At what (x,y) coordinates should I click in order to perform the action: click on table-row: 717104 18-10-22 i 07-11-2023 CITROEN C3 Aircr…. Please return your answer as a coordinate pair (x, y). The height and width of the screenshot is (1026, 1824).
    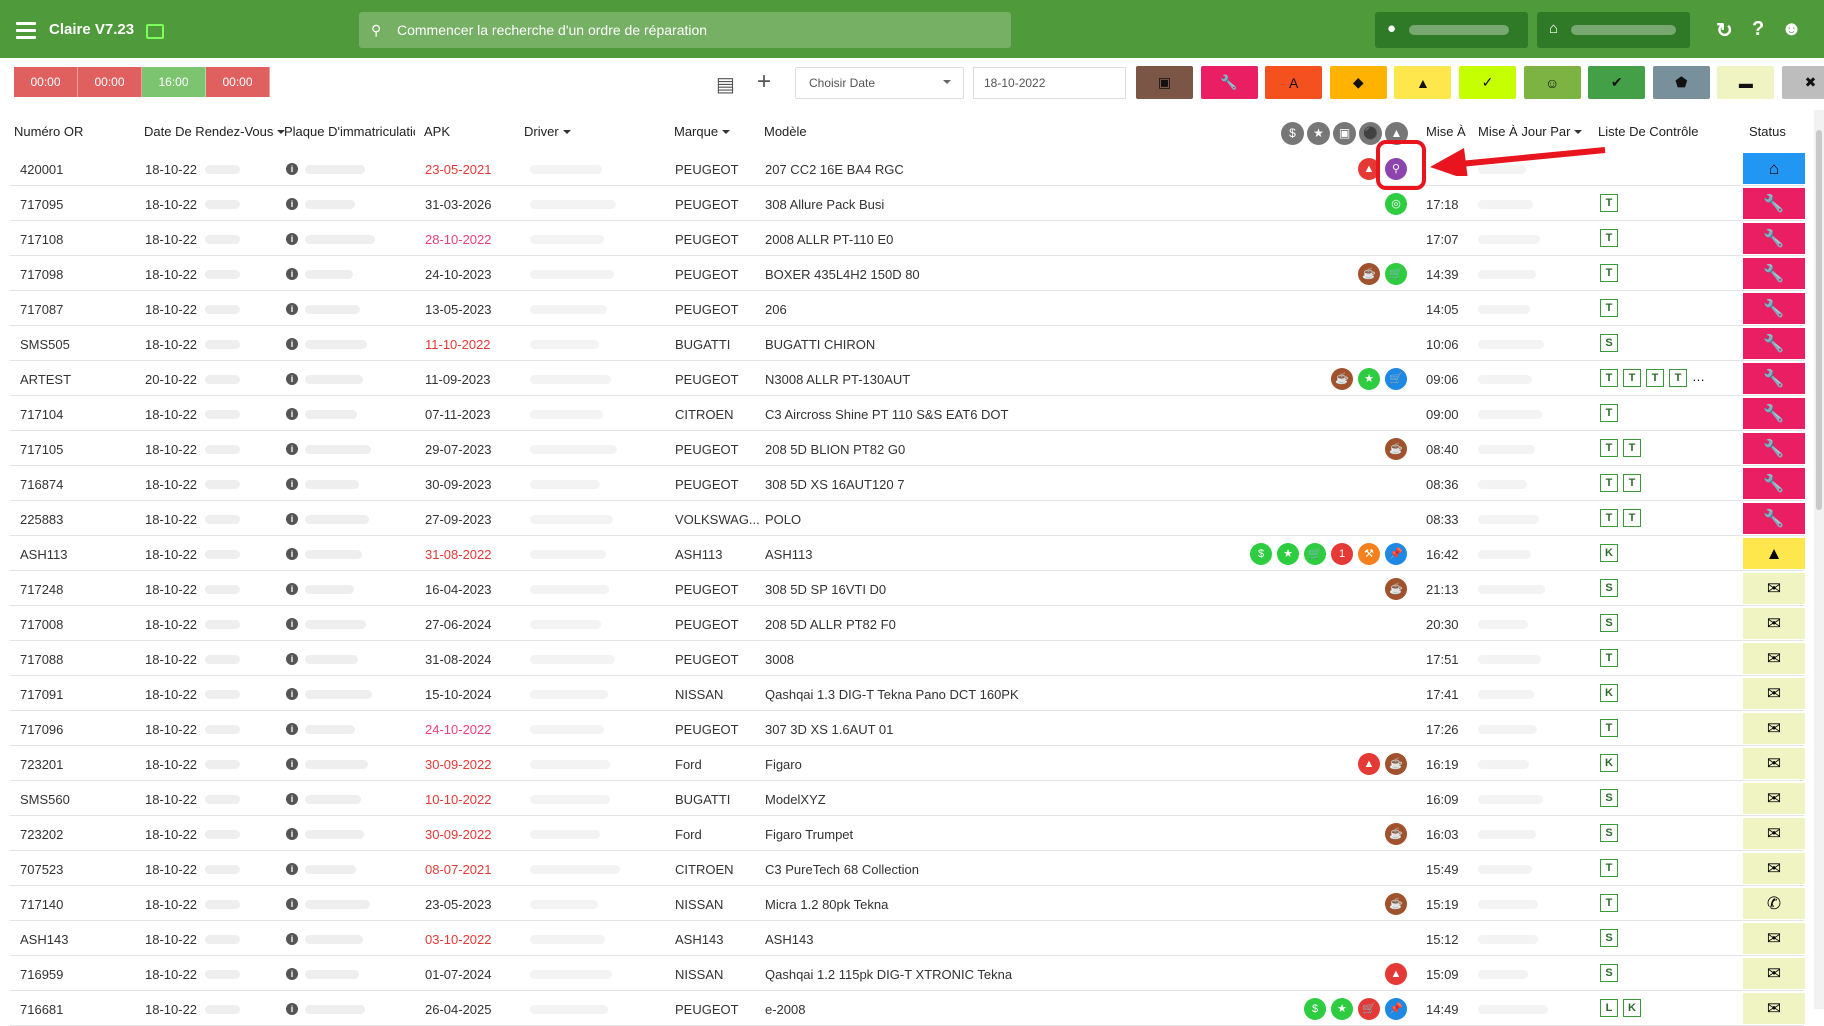
    Looking at the image, I should click on (912, 413).